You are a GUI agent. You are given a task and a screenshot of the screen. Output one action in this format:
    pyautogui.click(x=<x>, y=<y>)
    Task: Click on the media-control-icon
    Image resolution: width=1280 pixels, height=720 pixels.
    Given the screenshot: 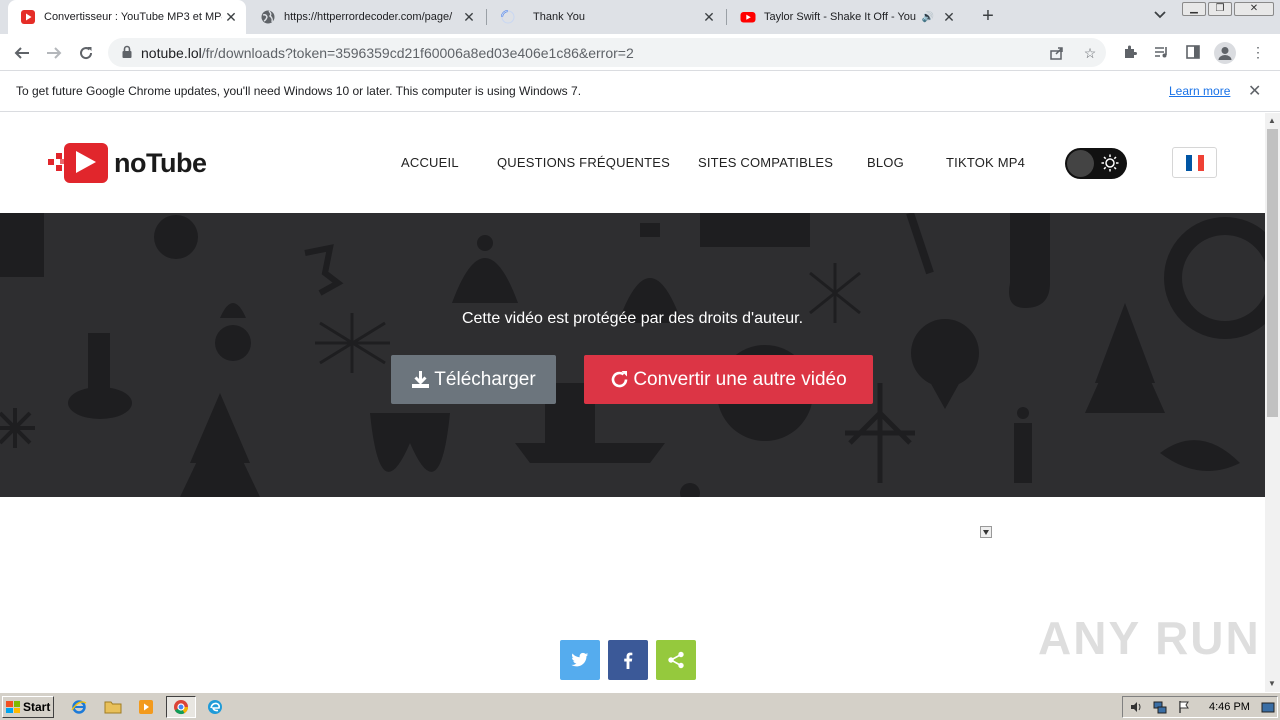 What is the action you would take?
    pyautogui.click(x=1161, y=52)
    